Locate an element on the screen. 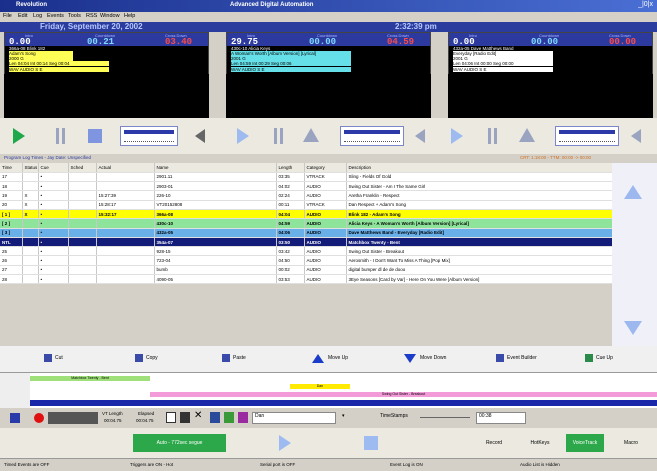 The image size is (657, 471). record-button: Record is located at coordinates (494, 443).